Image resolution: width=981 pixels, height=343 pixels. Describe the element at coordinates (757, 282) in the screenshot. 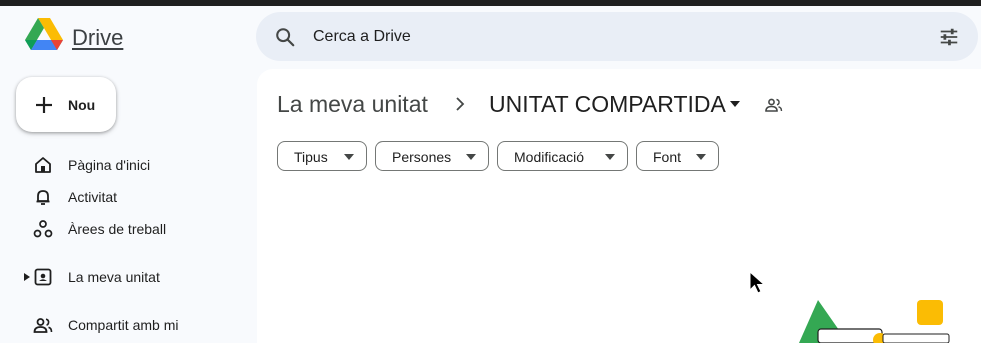

I see `mouse-cursor-icon` at that location.